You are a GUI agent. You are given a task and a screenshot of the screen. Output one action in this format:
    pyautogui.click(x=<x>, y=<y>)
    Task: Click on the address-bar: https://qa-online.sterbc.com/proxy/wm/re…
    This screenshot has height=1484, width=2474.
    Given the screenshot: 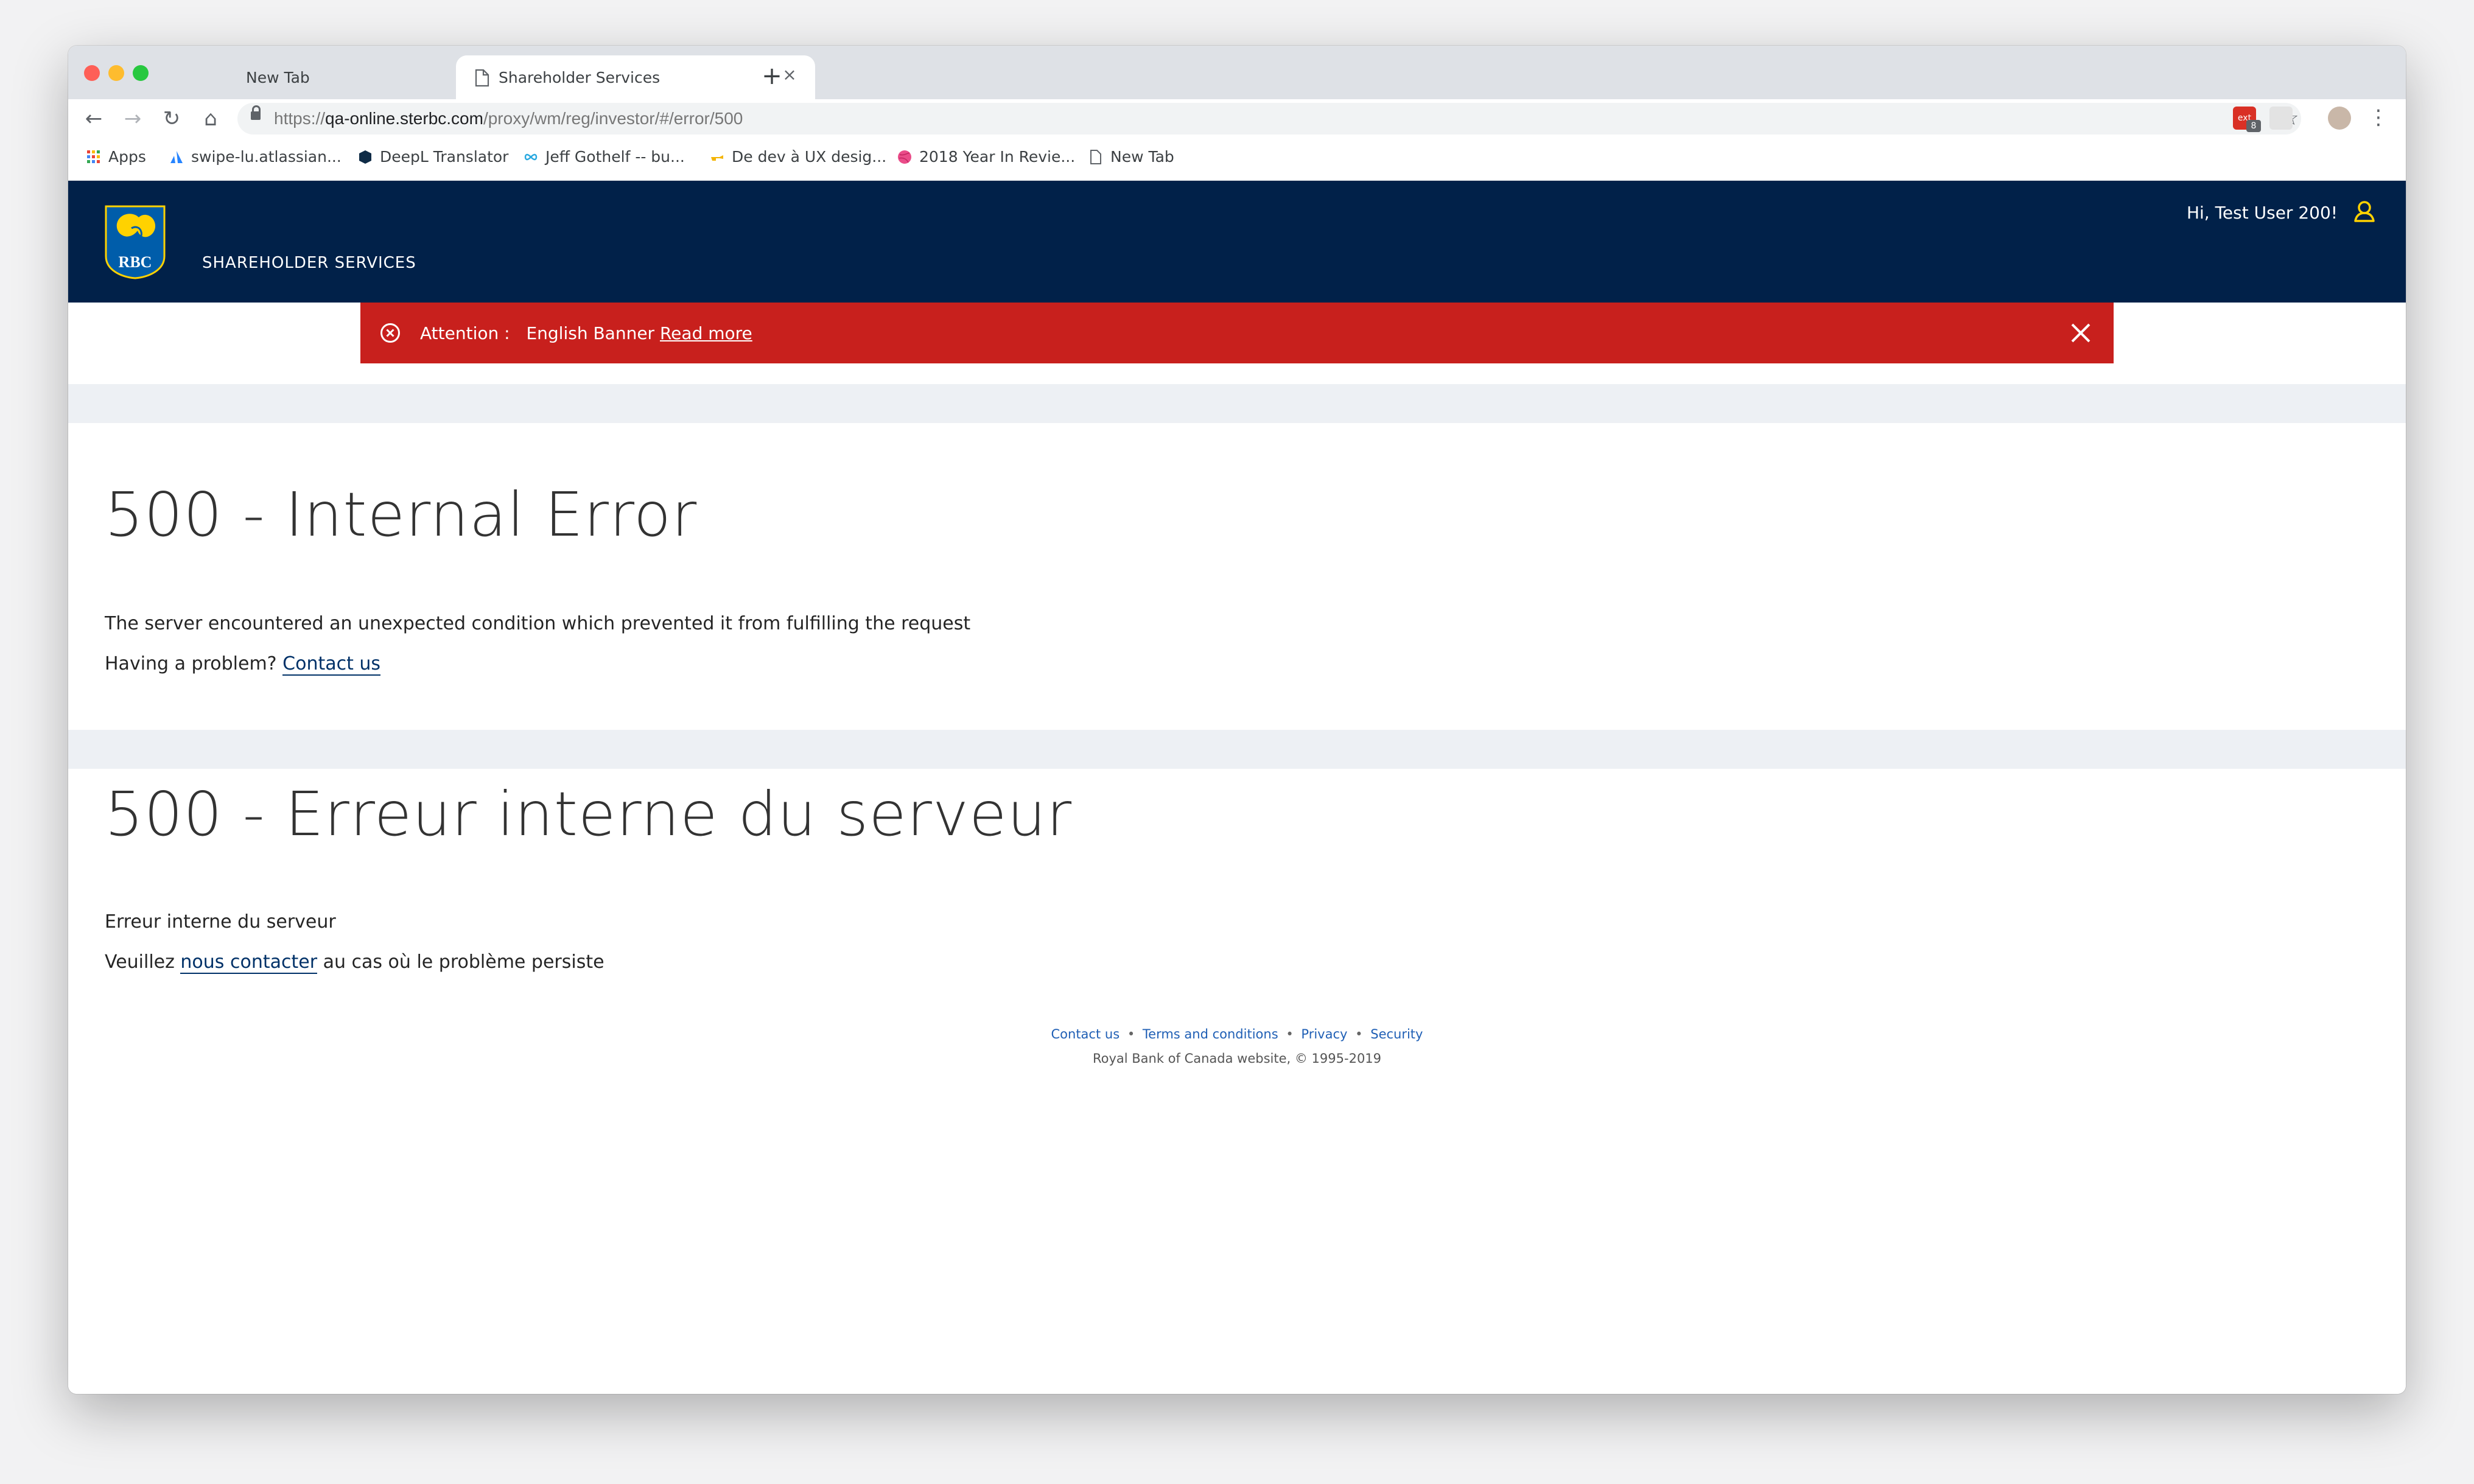 What is the action you would take?
    pyautogui.click(x=1269, y=119)
    